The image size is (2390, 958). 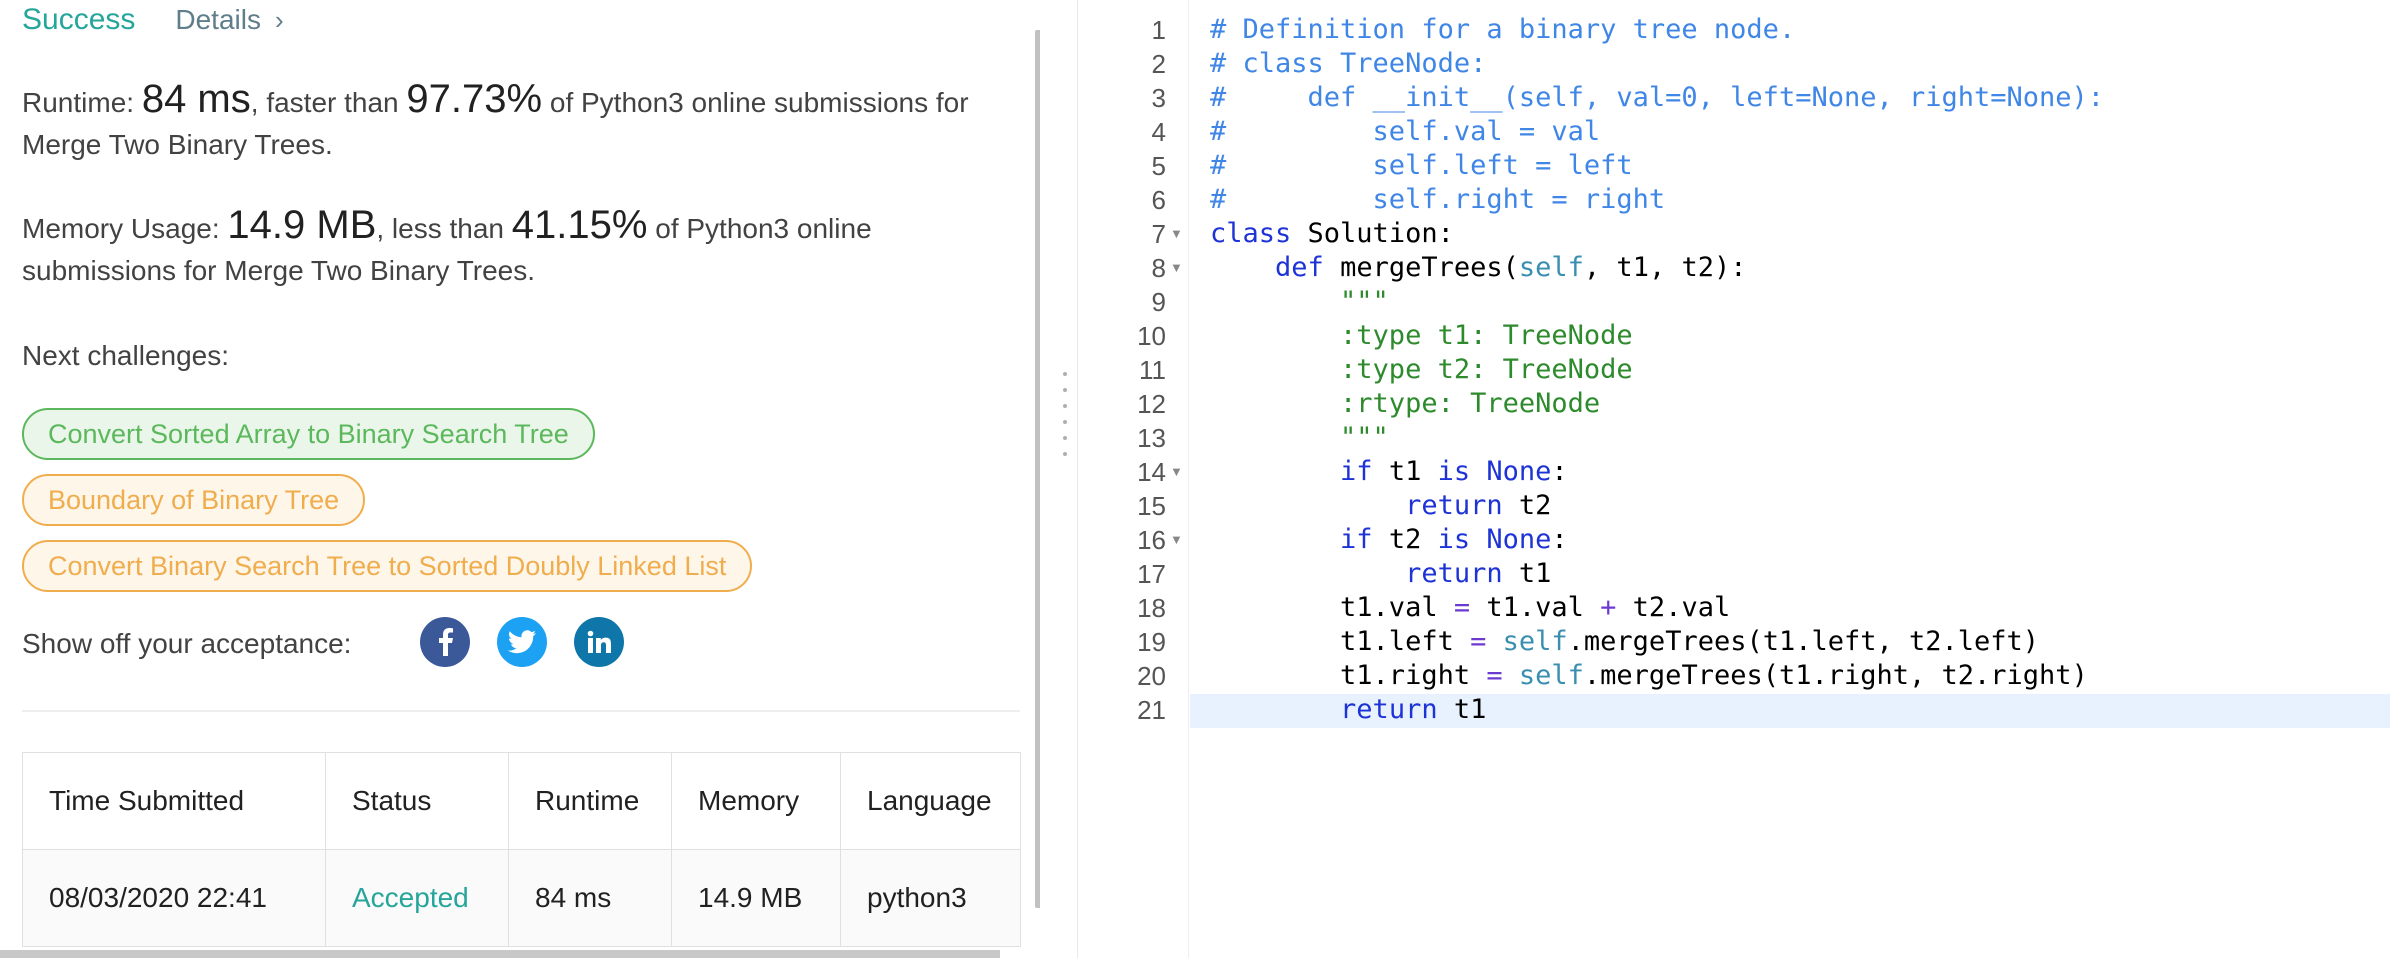 I want to click on divider, so click(x=521, y=711).